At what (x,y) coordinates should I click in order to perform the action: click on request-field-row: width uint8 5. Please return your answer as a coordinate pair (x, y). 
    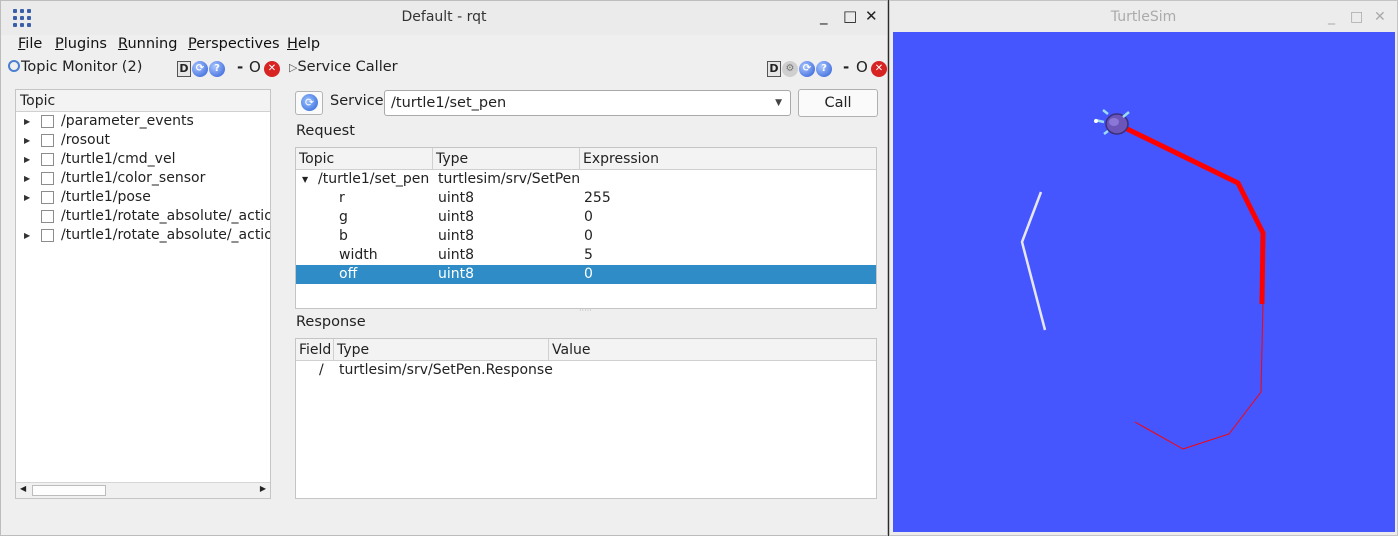
    Looking at the image, I should click on (586, 255).